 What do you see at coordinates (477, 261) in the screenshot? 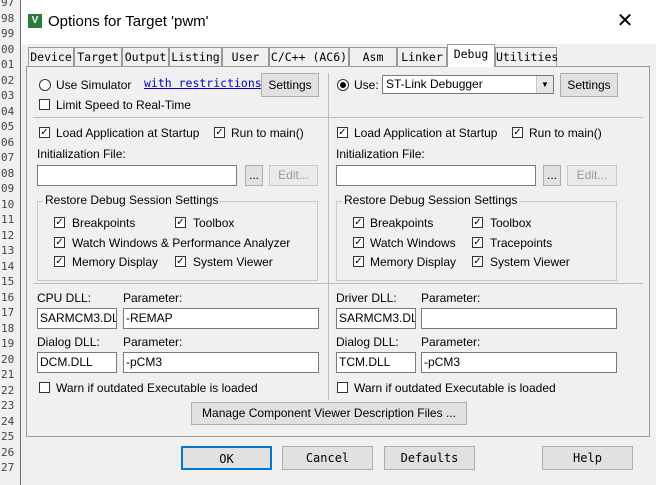
I see `right-system-viewer-checkbox: ✓` at bounding box center [477, 261].